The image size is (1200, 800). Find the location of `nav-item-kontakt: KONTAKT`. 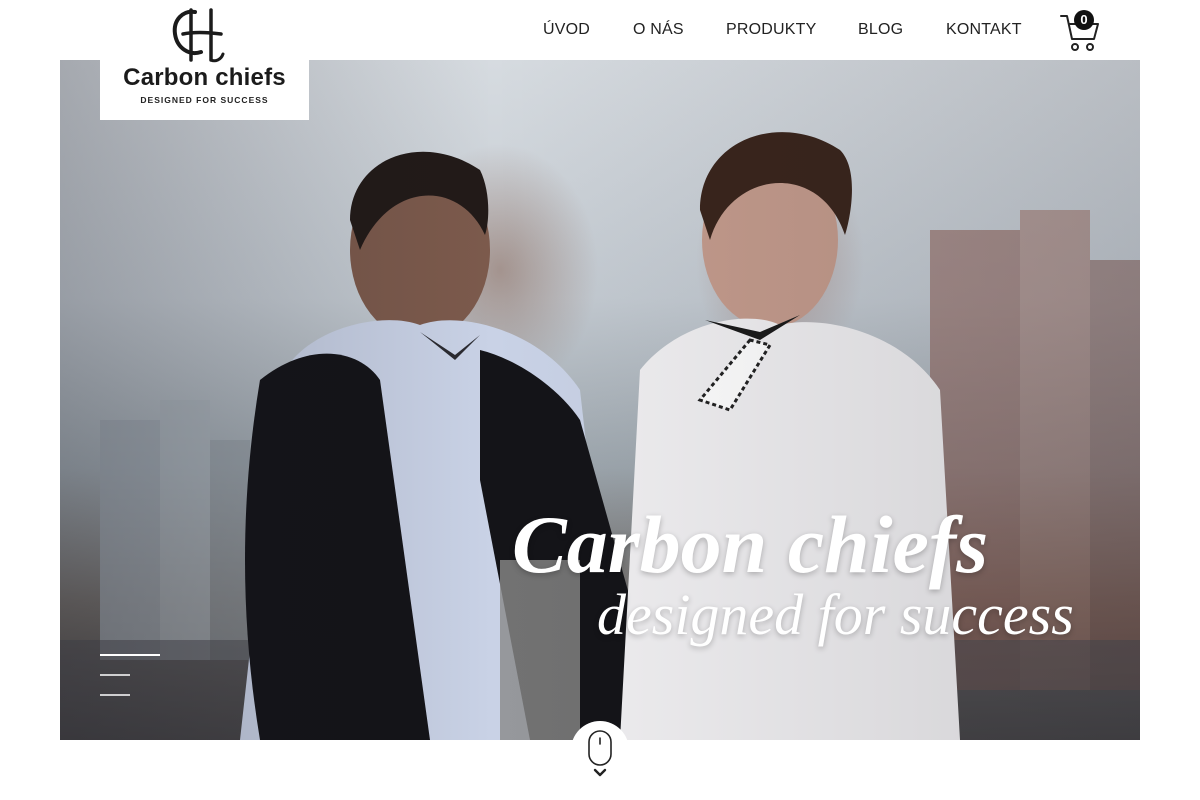

nav-item-kontakt: KONTAKT is located at coordinates (984, 30).